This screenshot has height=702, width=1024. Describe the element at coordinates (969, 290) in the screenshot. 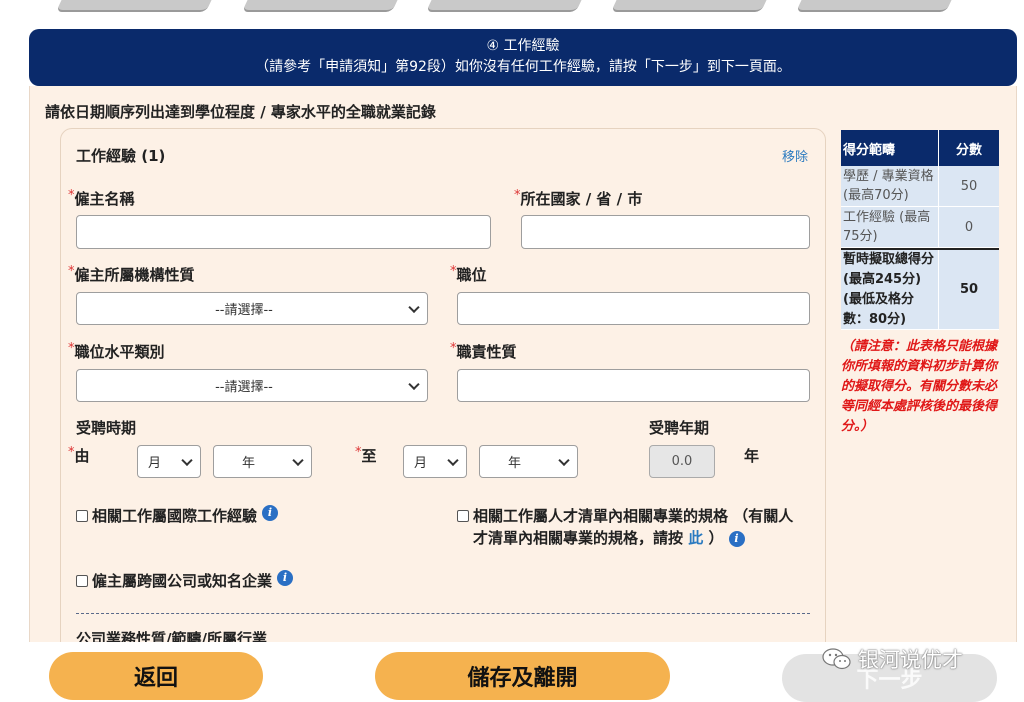

I see `score-total-value: 50` at that location.